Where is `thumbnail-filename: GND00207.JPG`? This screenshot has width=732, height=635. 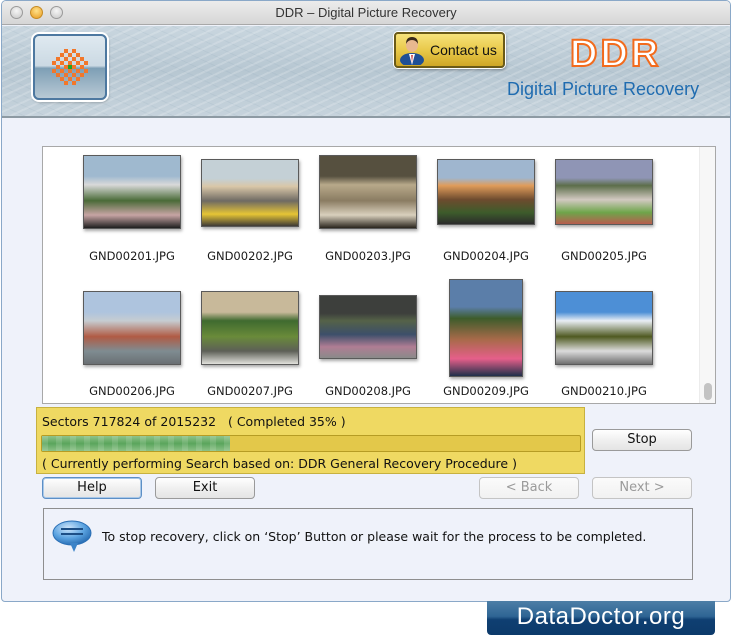
thumbnail-filename: GND00207.JPG is located at coordinates (250, 391).